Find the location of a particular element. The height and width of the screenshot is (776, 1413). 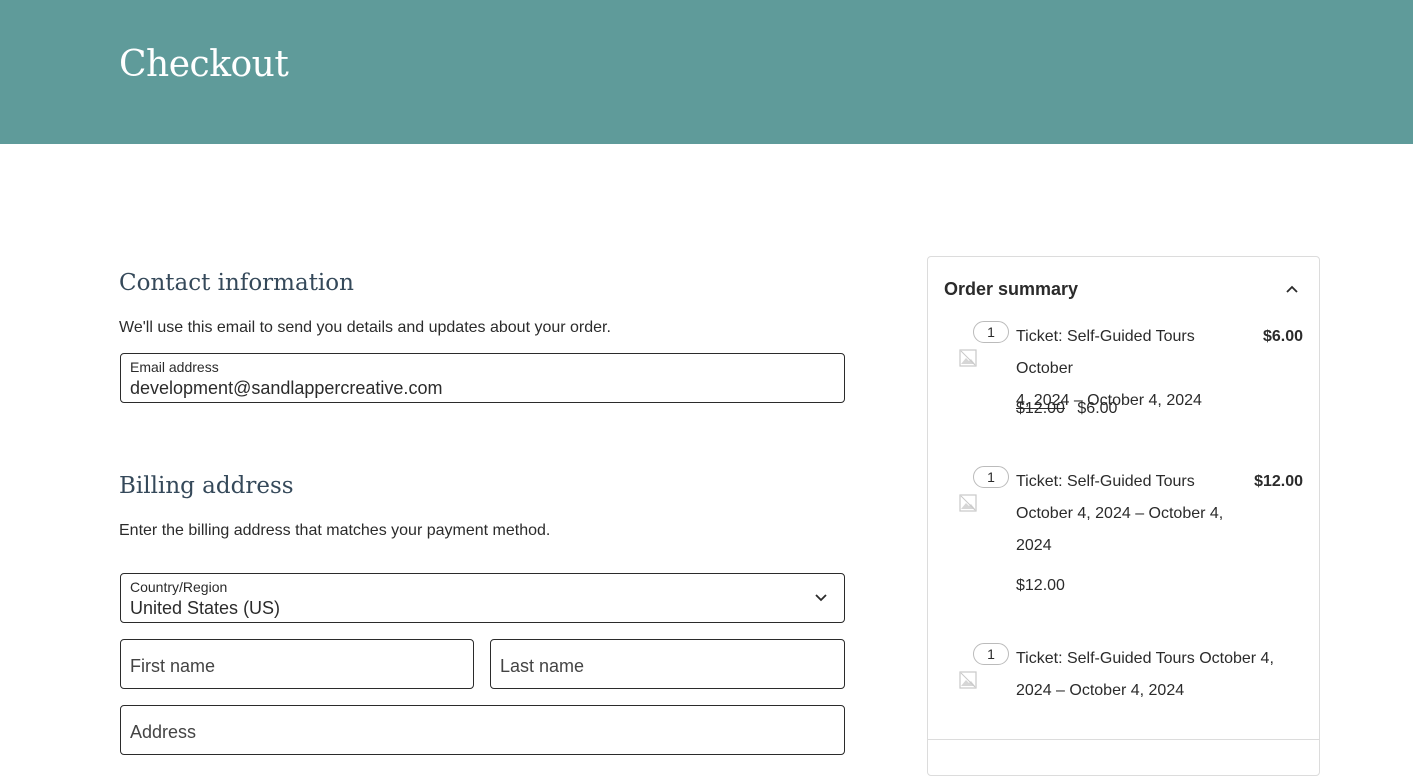

country-select-label: Country/Region is located at coordinates (179, 587).